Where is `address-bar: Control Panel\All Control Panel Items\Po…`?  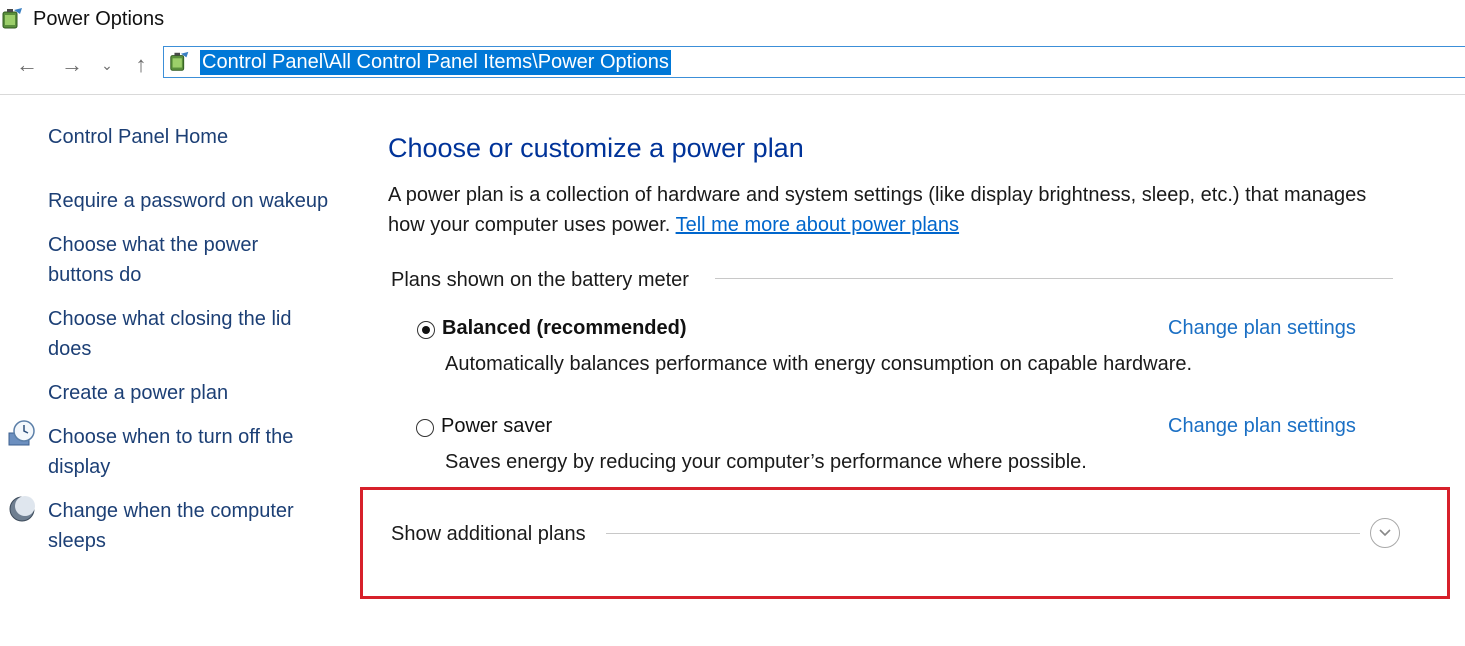
address-bar: Control Panel\All Control Panel Items\Po… is located at coordinates (814, 62).